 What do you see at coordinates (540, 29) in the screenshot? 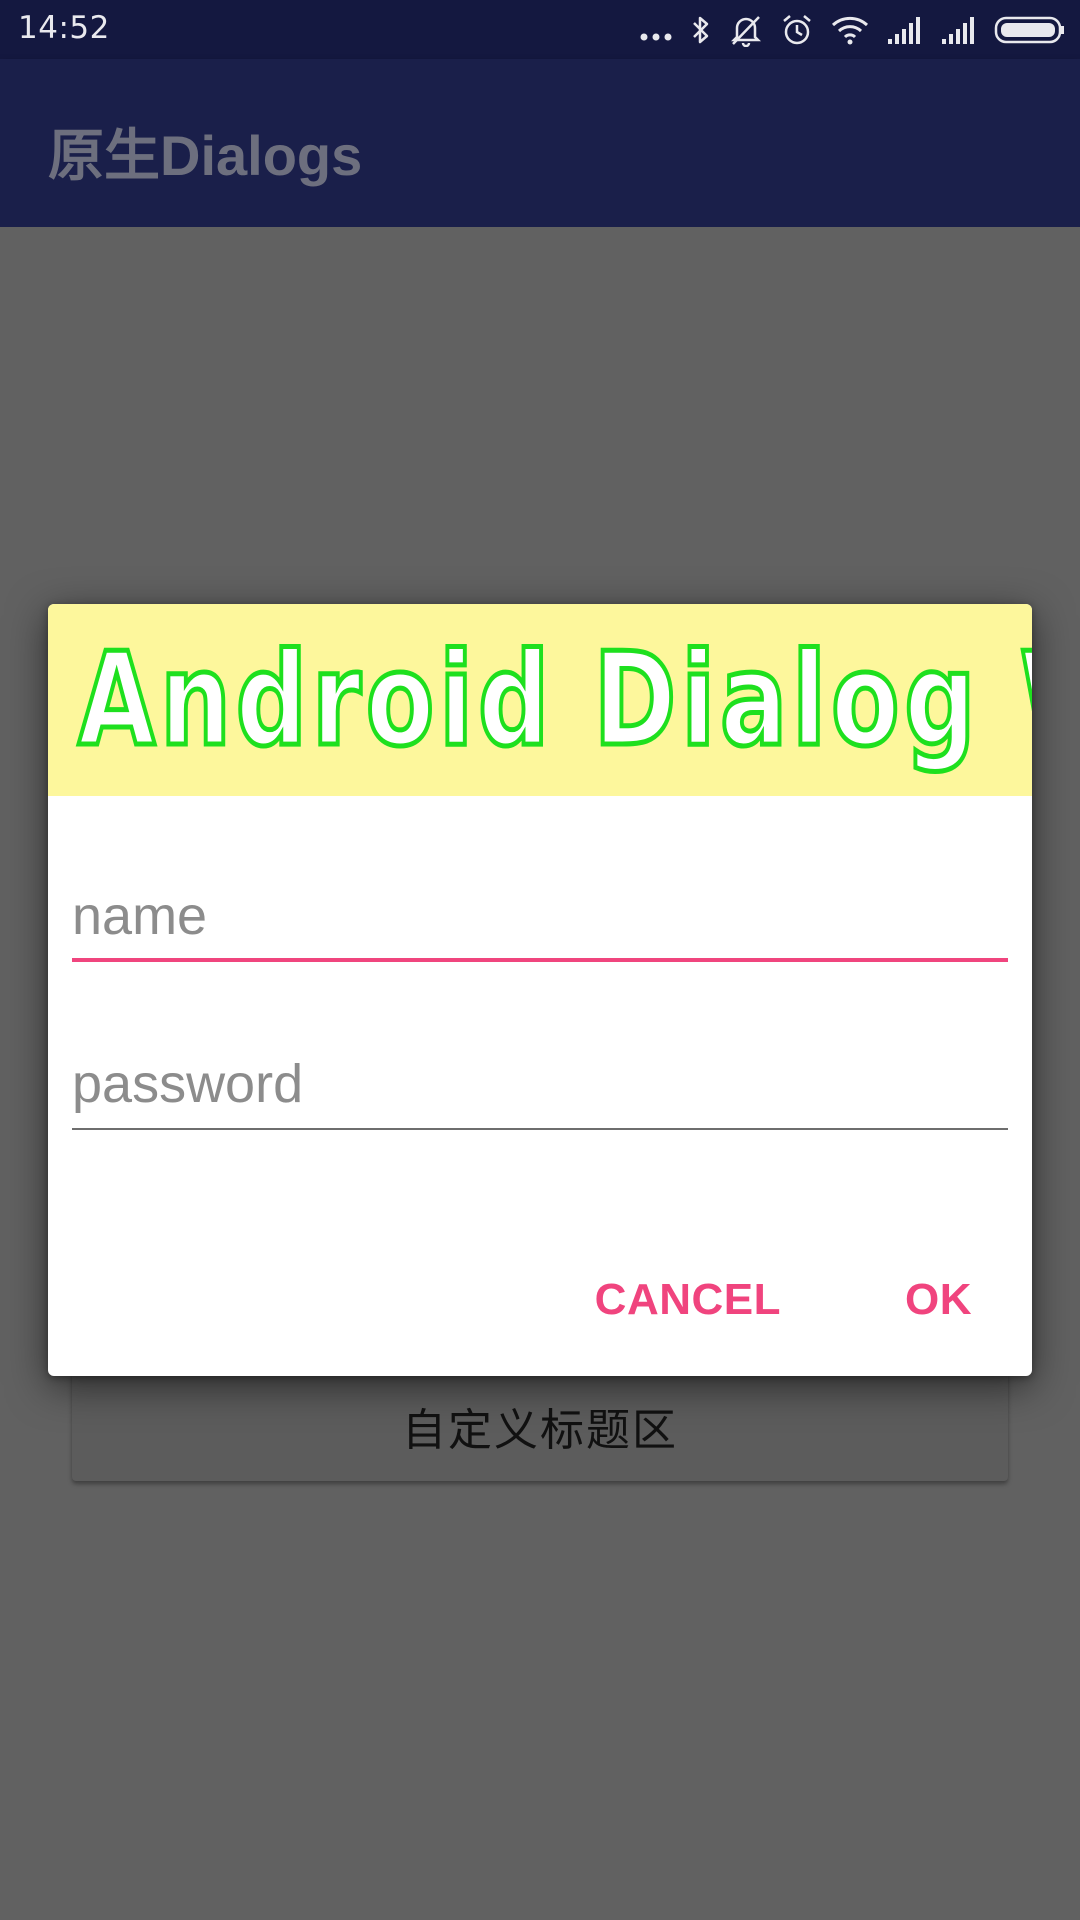
I see `status-bar: 14:52` at bounding box center [540, 29].